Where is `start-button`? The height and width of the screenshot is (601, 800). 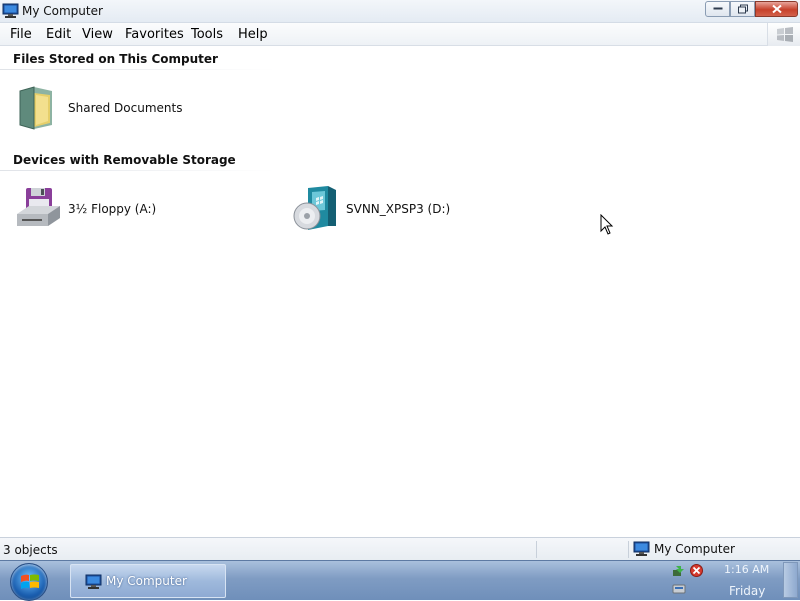
start-button is located at coordinates (29, 582).